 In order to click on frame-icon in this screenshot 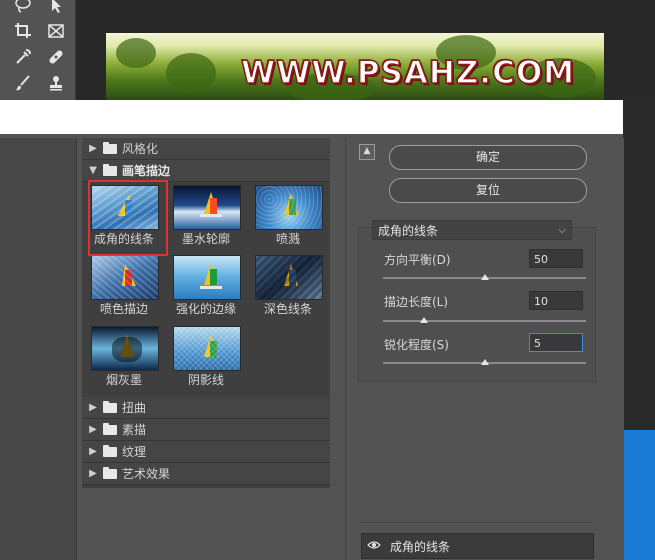, I will do `click(56, 31)`.